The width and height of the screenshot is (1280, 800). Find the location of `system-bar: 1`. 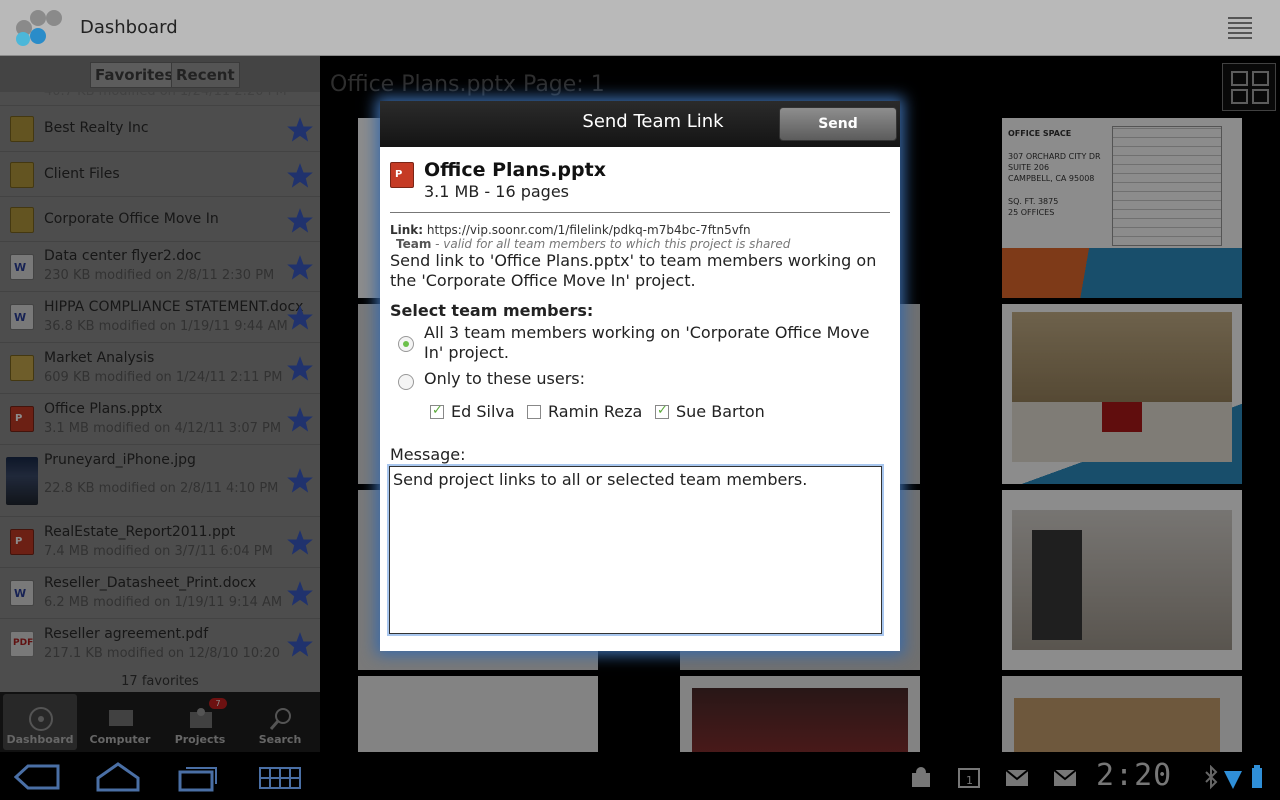

system-bar: 1 is located at coordinates (640, 776).